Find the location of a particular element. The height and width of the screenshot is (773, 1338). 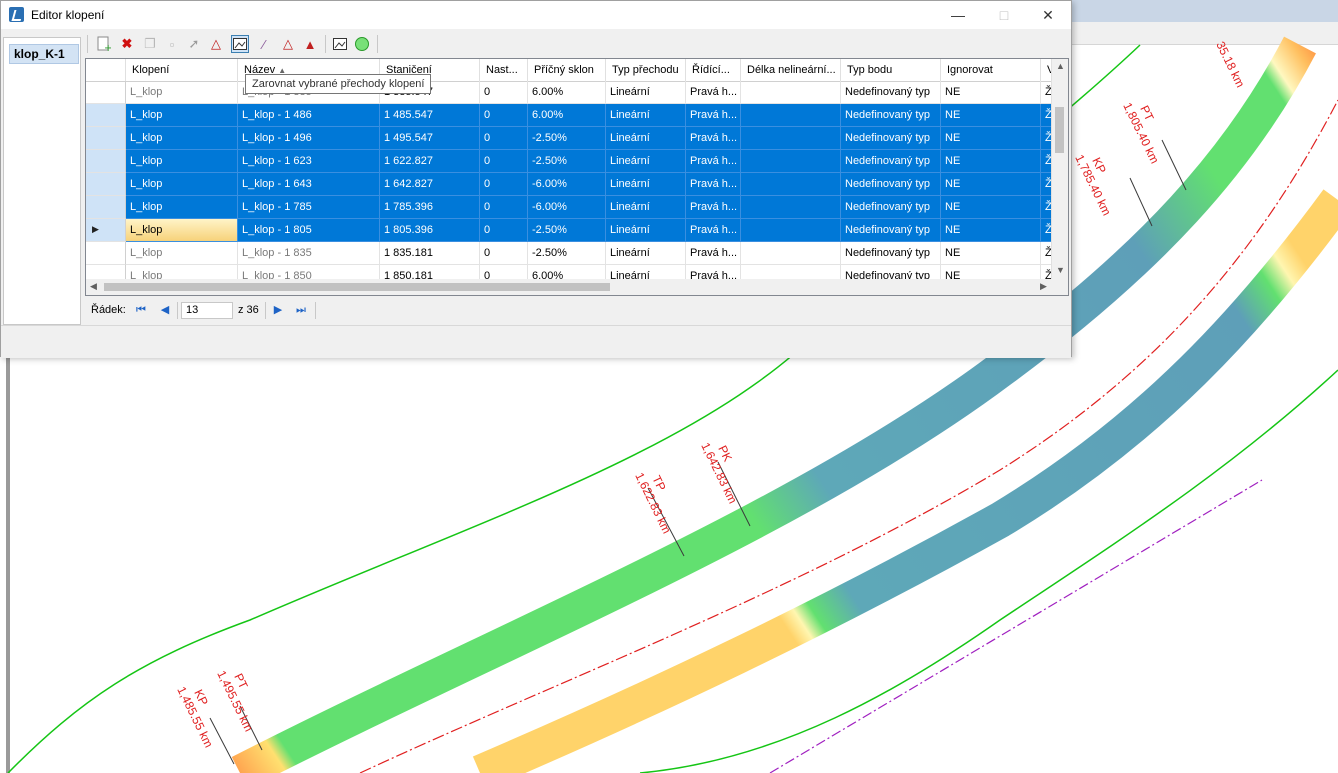

last-record-icon: ⏭ is located at coordinates (301, 310).